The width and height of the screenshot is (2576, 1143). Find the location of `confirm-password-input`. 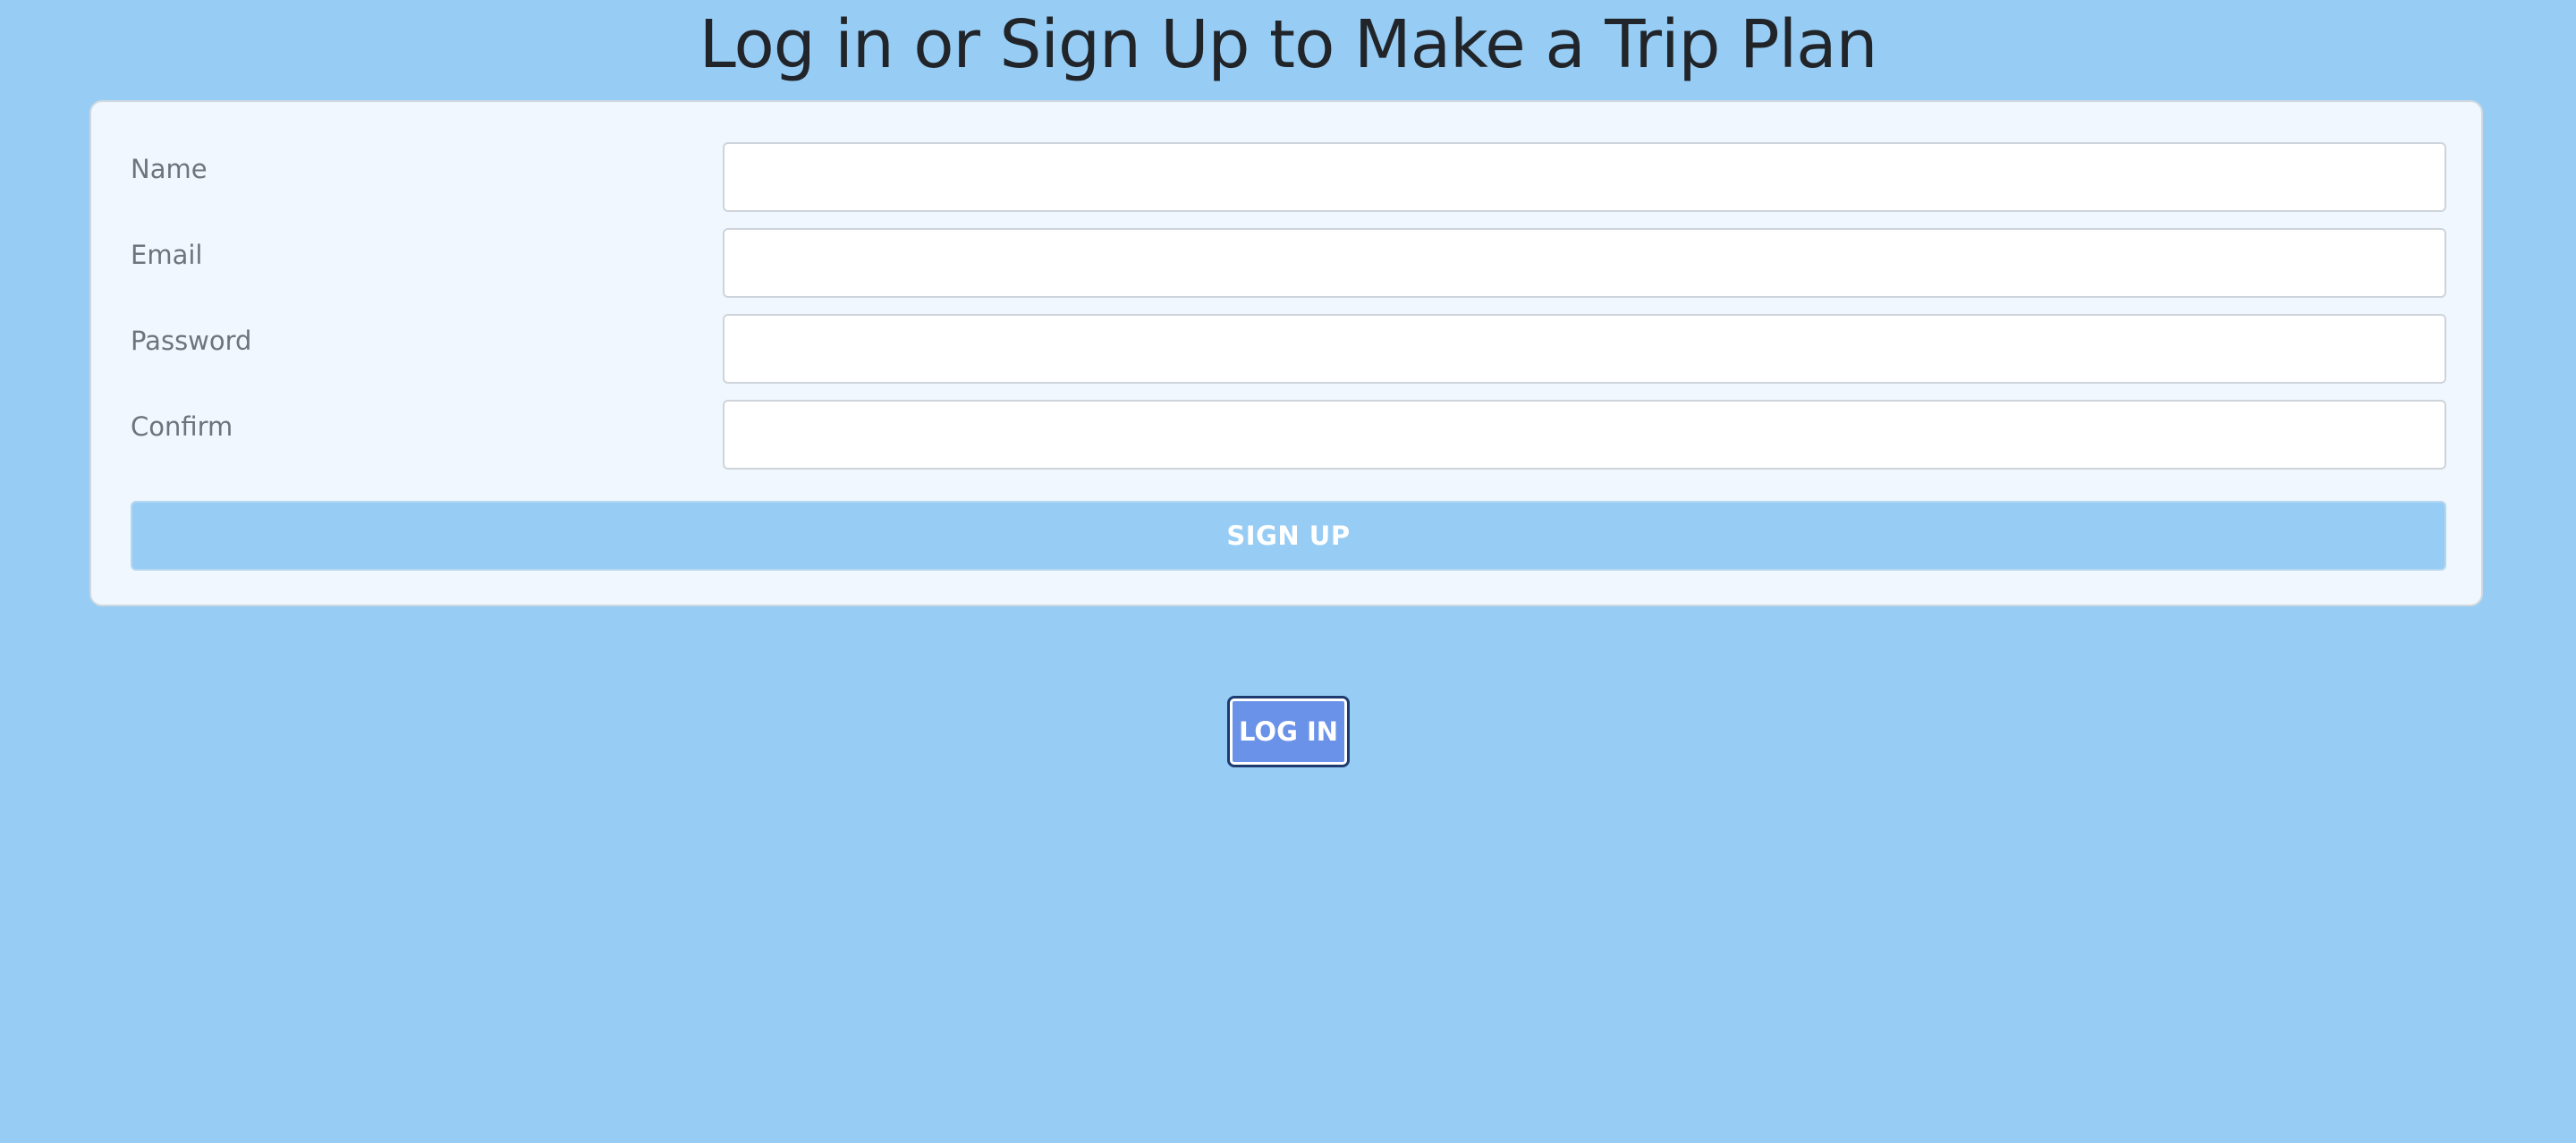

confirm-password-input is located at coordinates (1584, 435).